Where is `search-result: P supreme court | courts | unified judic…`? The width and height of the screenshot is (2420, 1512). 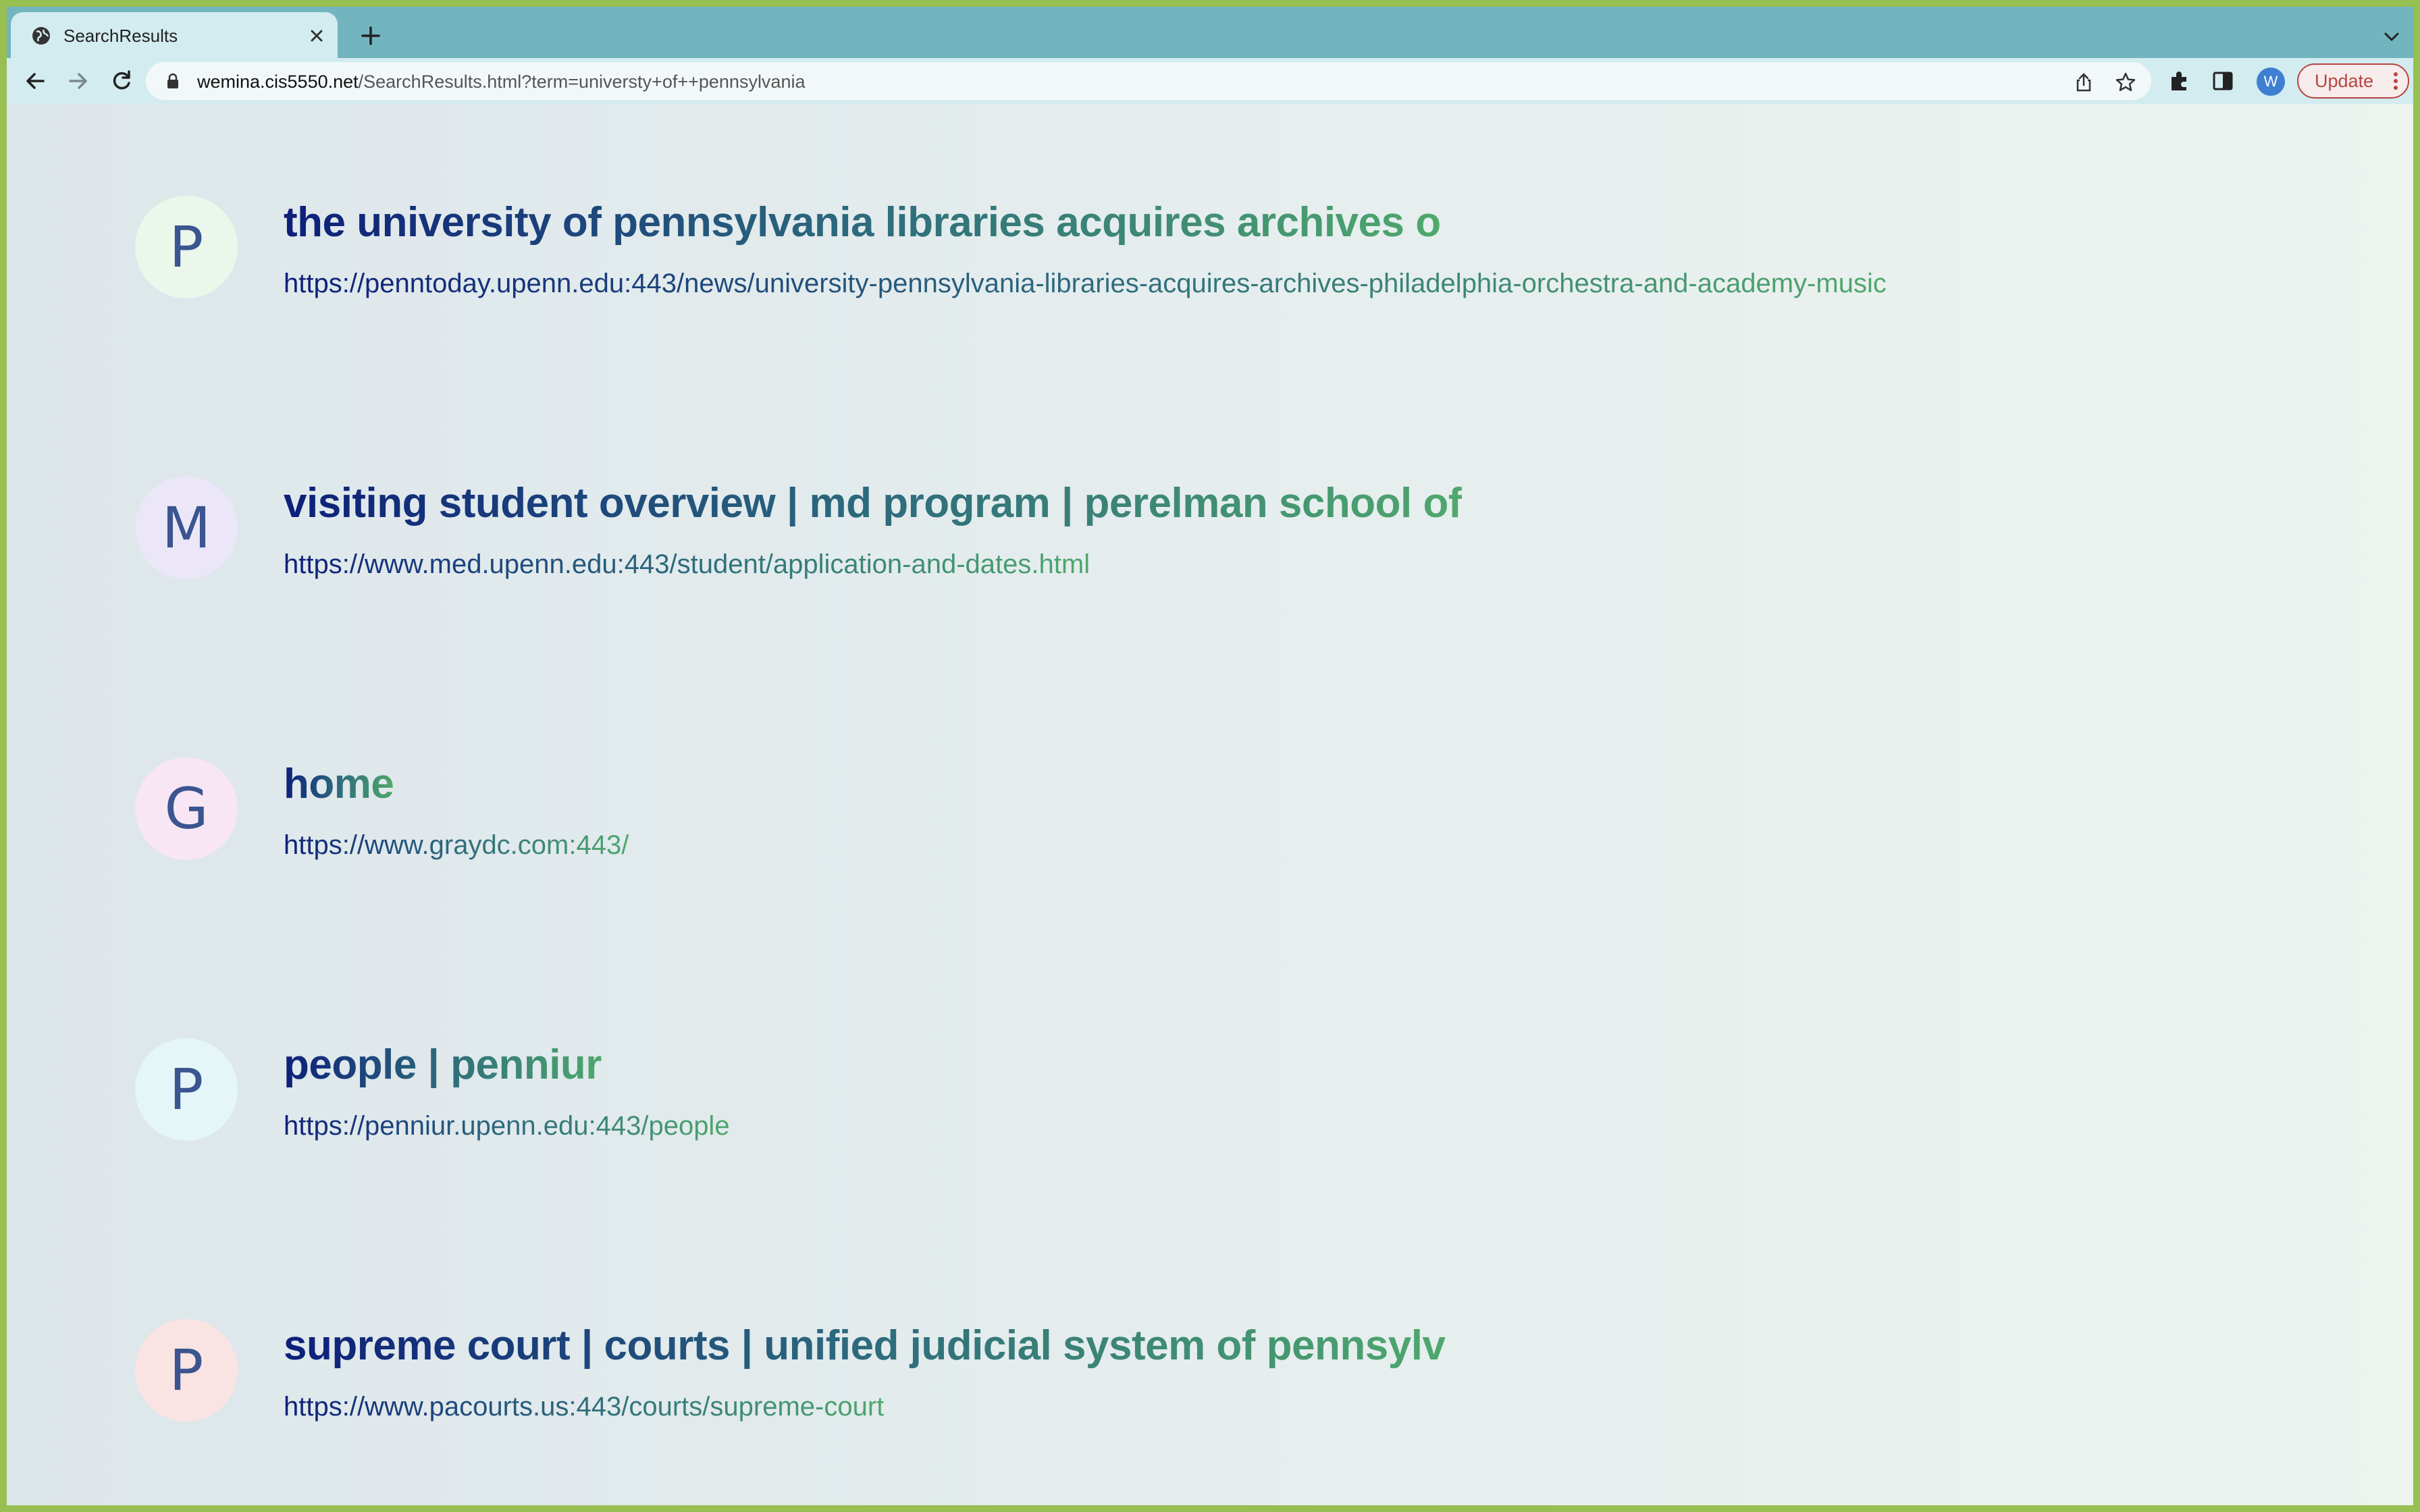
search-result: P supreme court | courts | unified judic… is located at coordinates (1210, 1412).